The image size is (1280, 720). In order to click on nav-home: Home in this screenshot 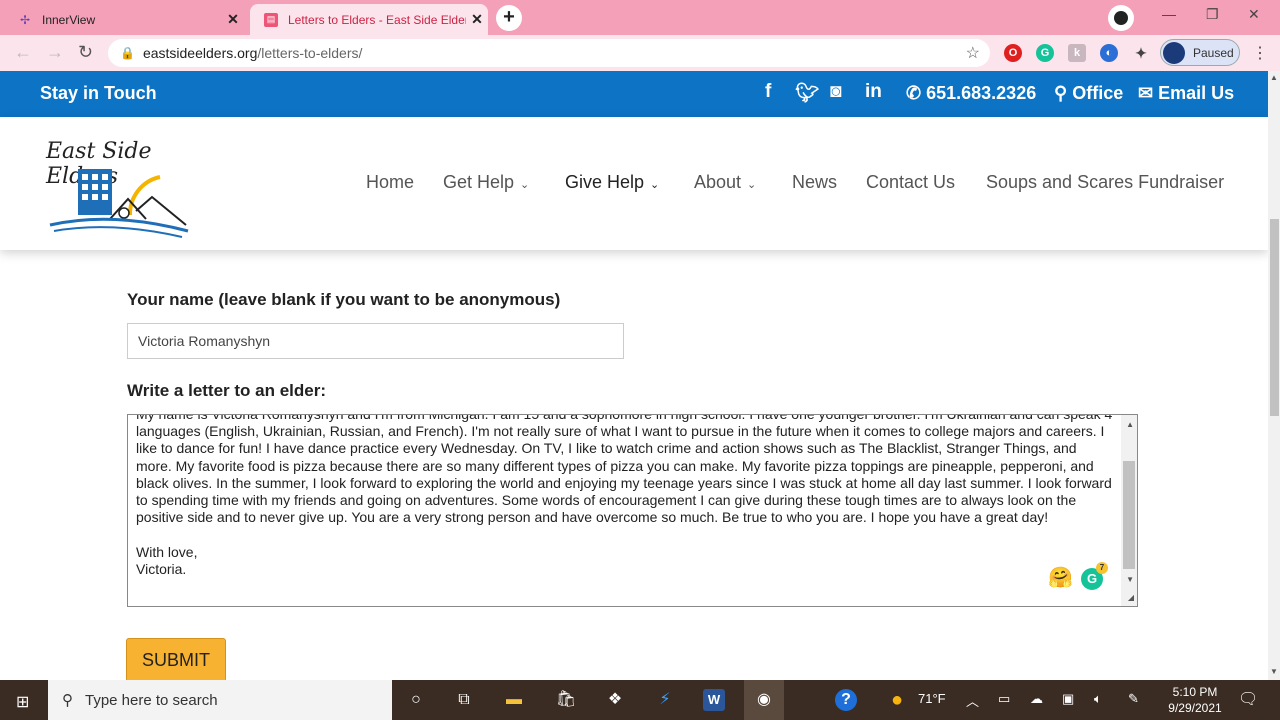, I will do `click(390, 182)`.